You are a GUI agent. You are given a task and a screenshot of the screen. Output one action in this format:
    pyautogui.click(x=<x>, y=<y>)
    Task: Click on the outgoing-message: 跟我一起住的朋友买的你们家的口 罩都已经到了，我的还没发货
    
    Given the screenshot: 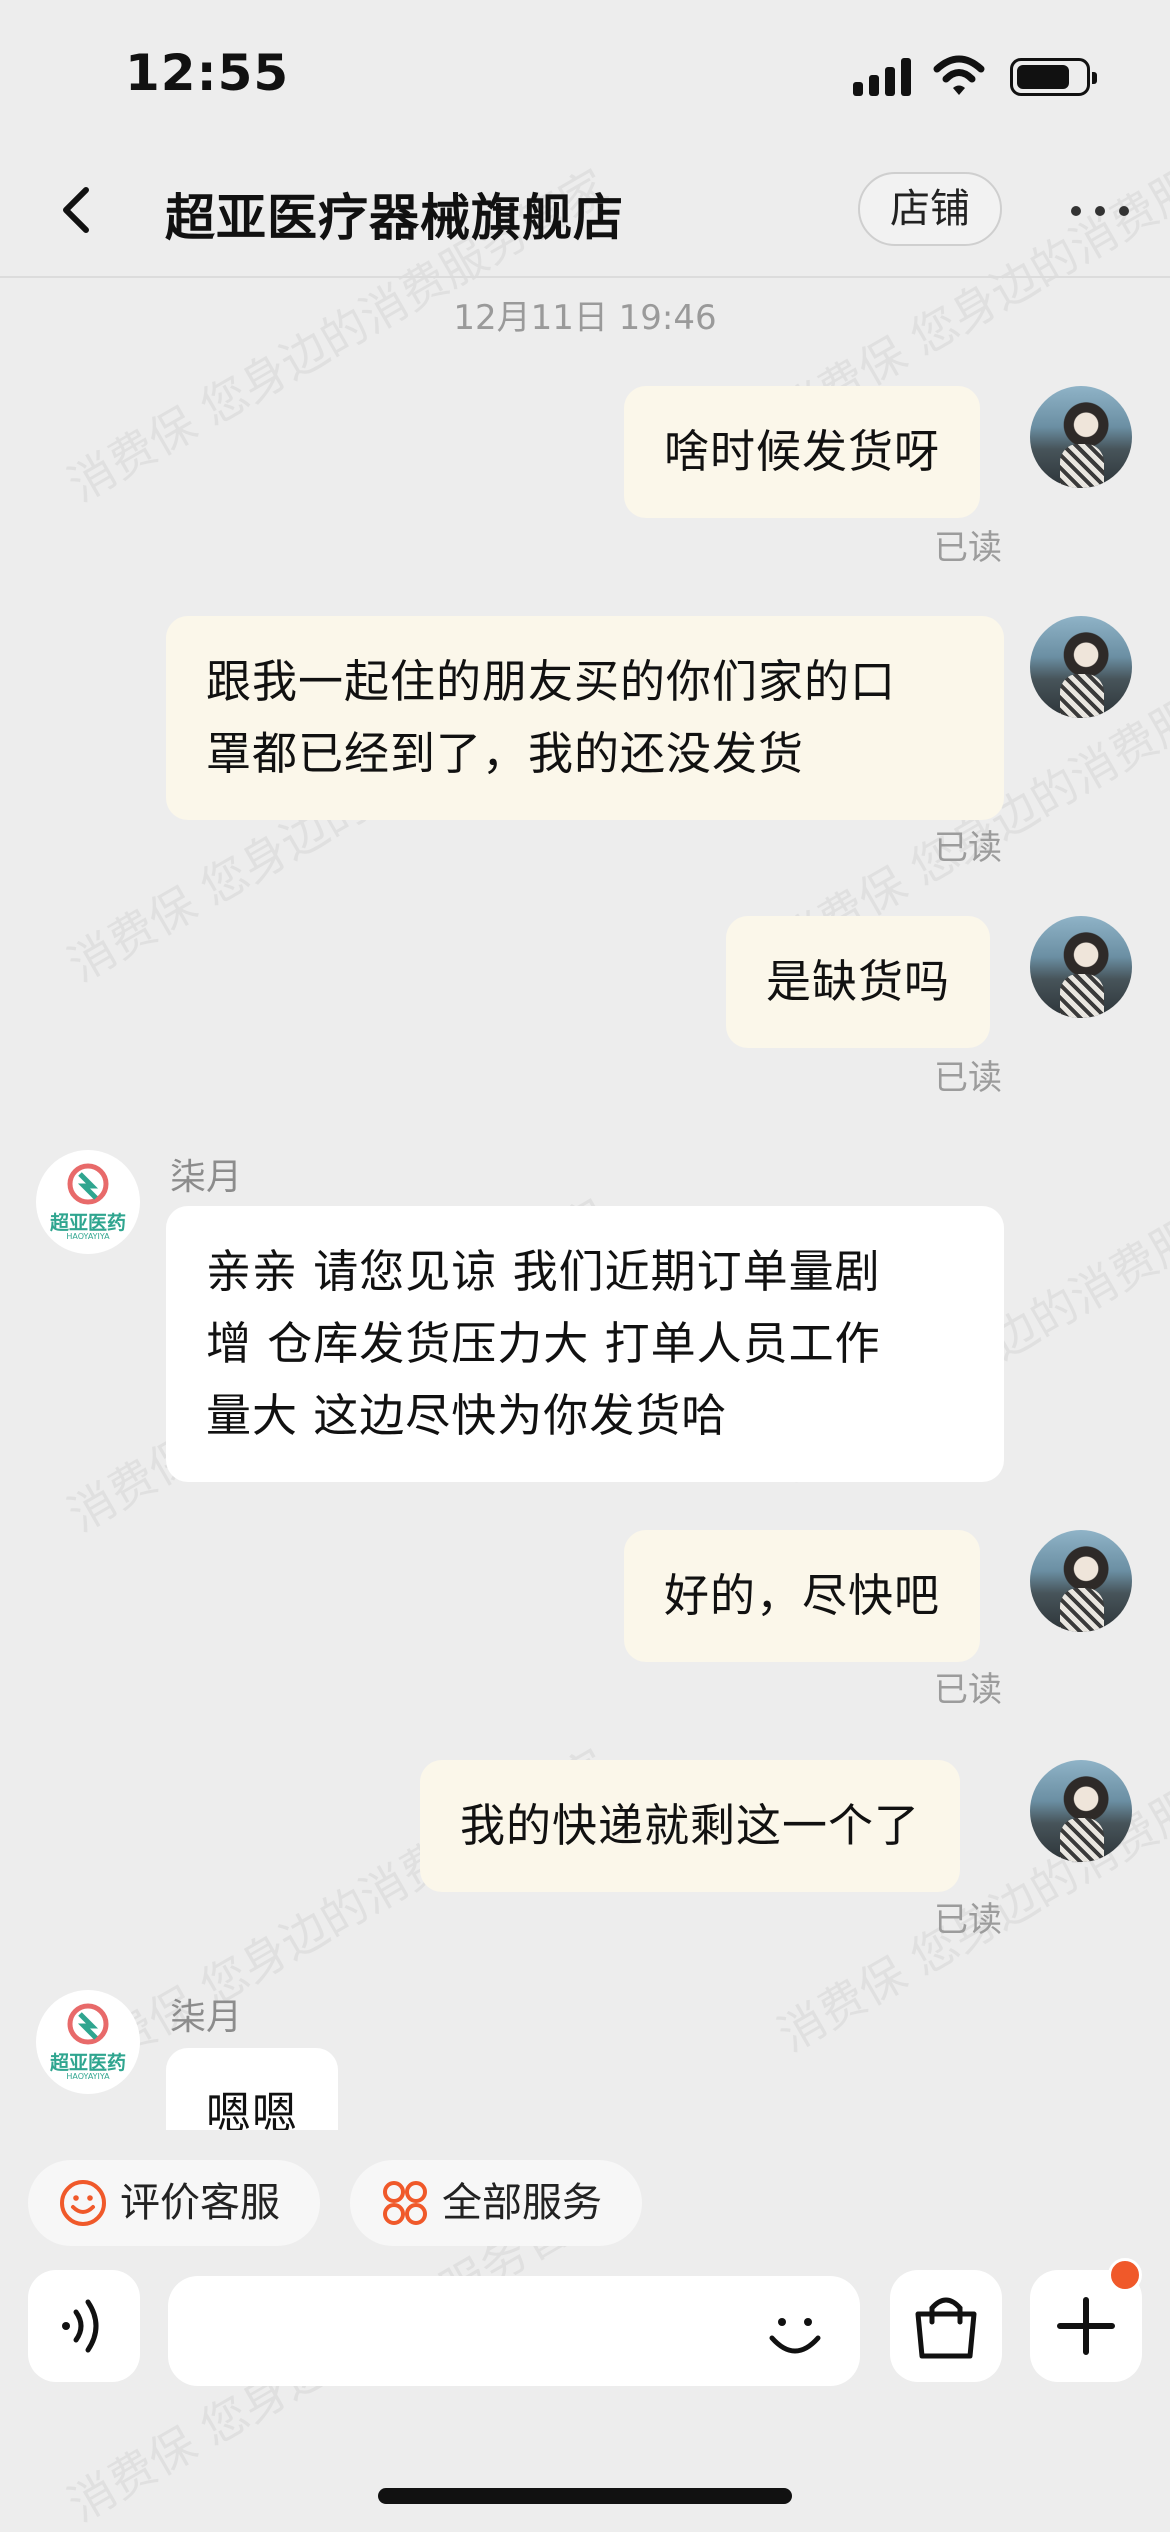 What is the action you would take?
    pyautogui.click(x=585, y=718)
    